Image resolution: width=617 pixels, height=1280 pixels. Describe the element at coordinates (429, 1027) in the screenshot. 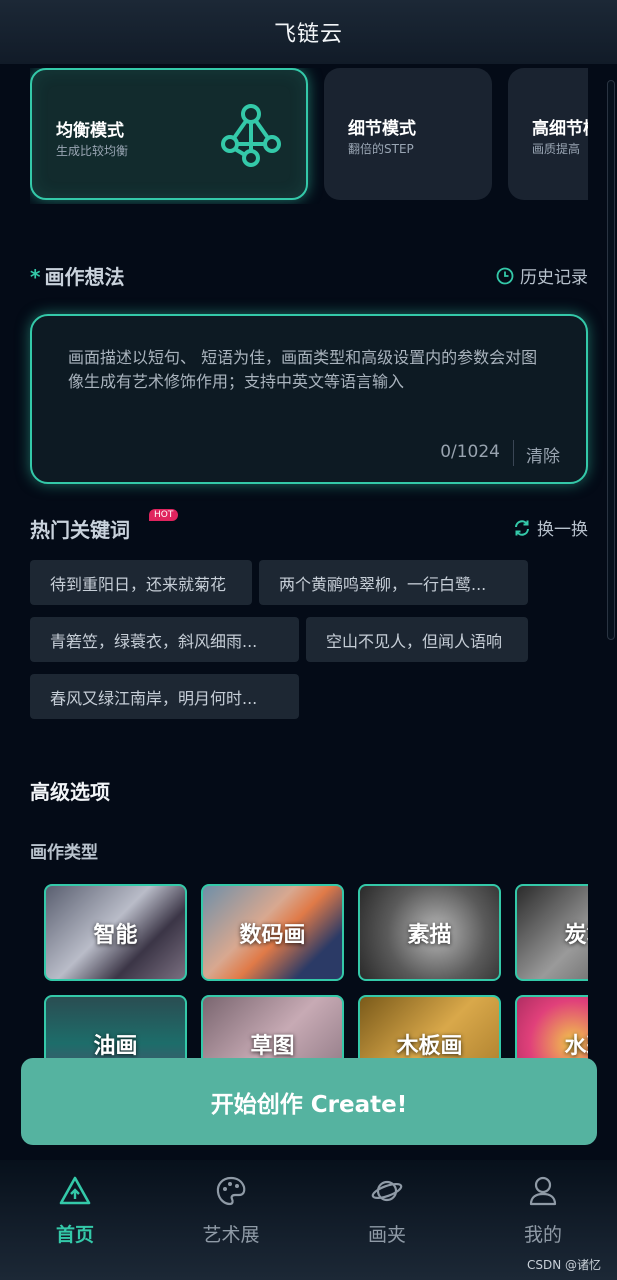

I see `art-type-woodblock: 木板画` at that location.